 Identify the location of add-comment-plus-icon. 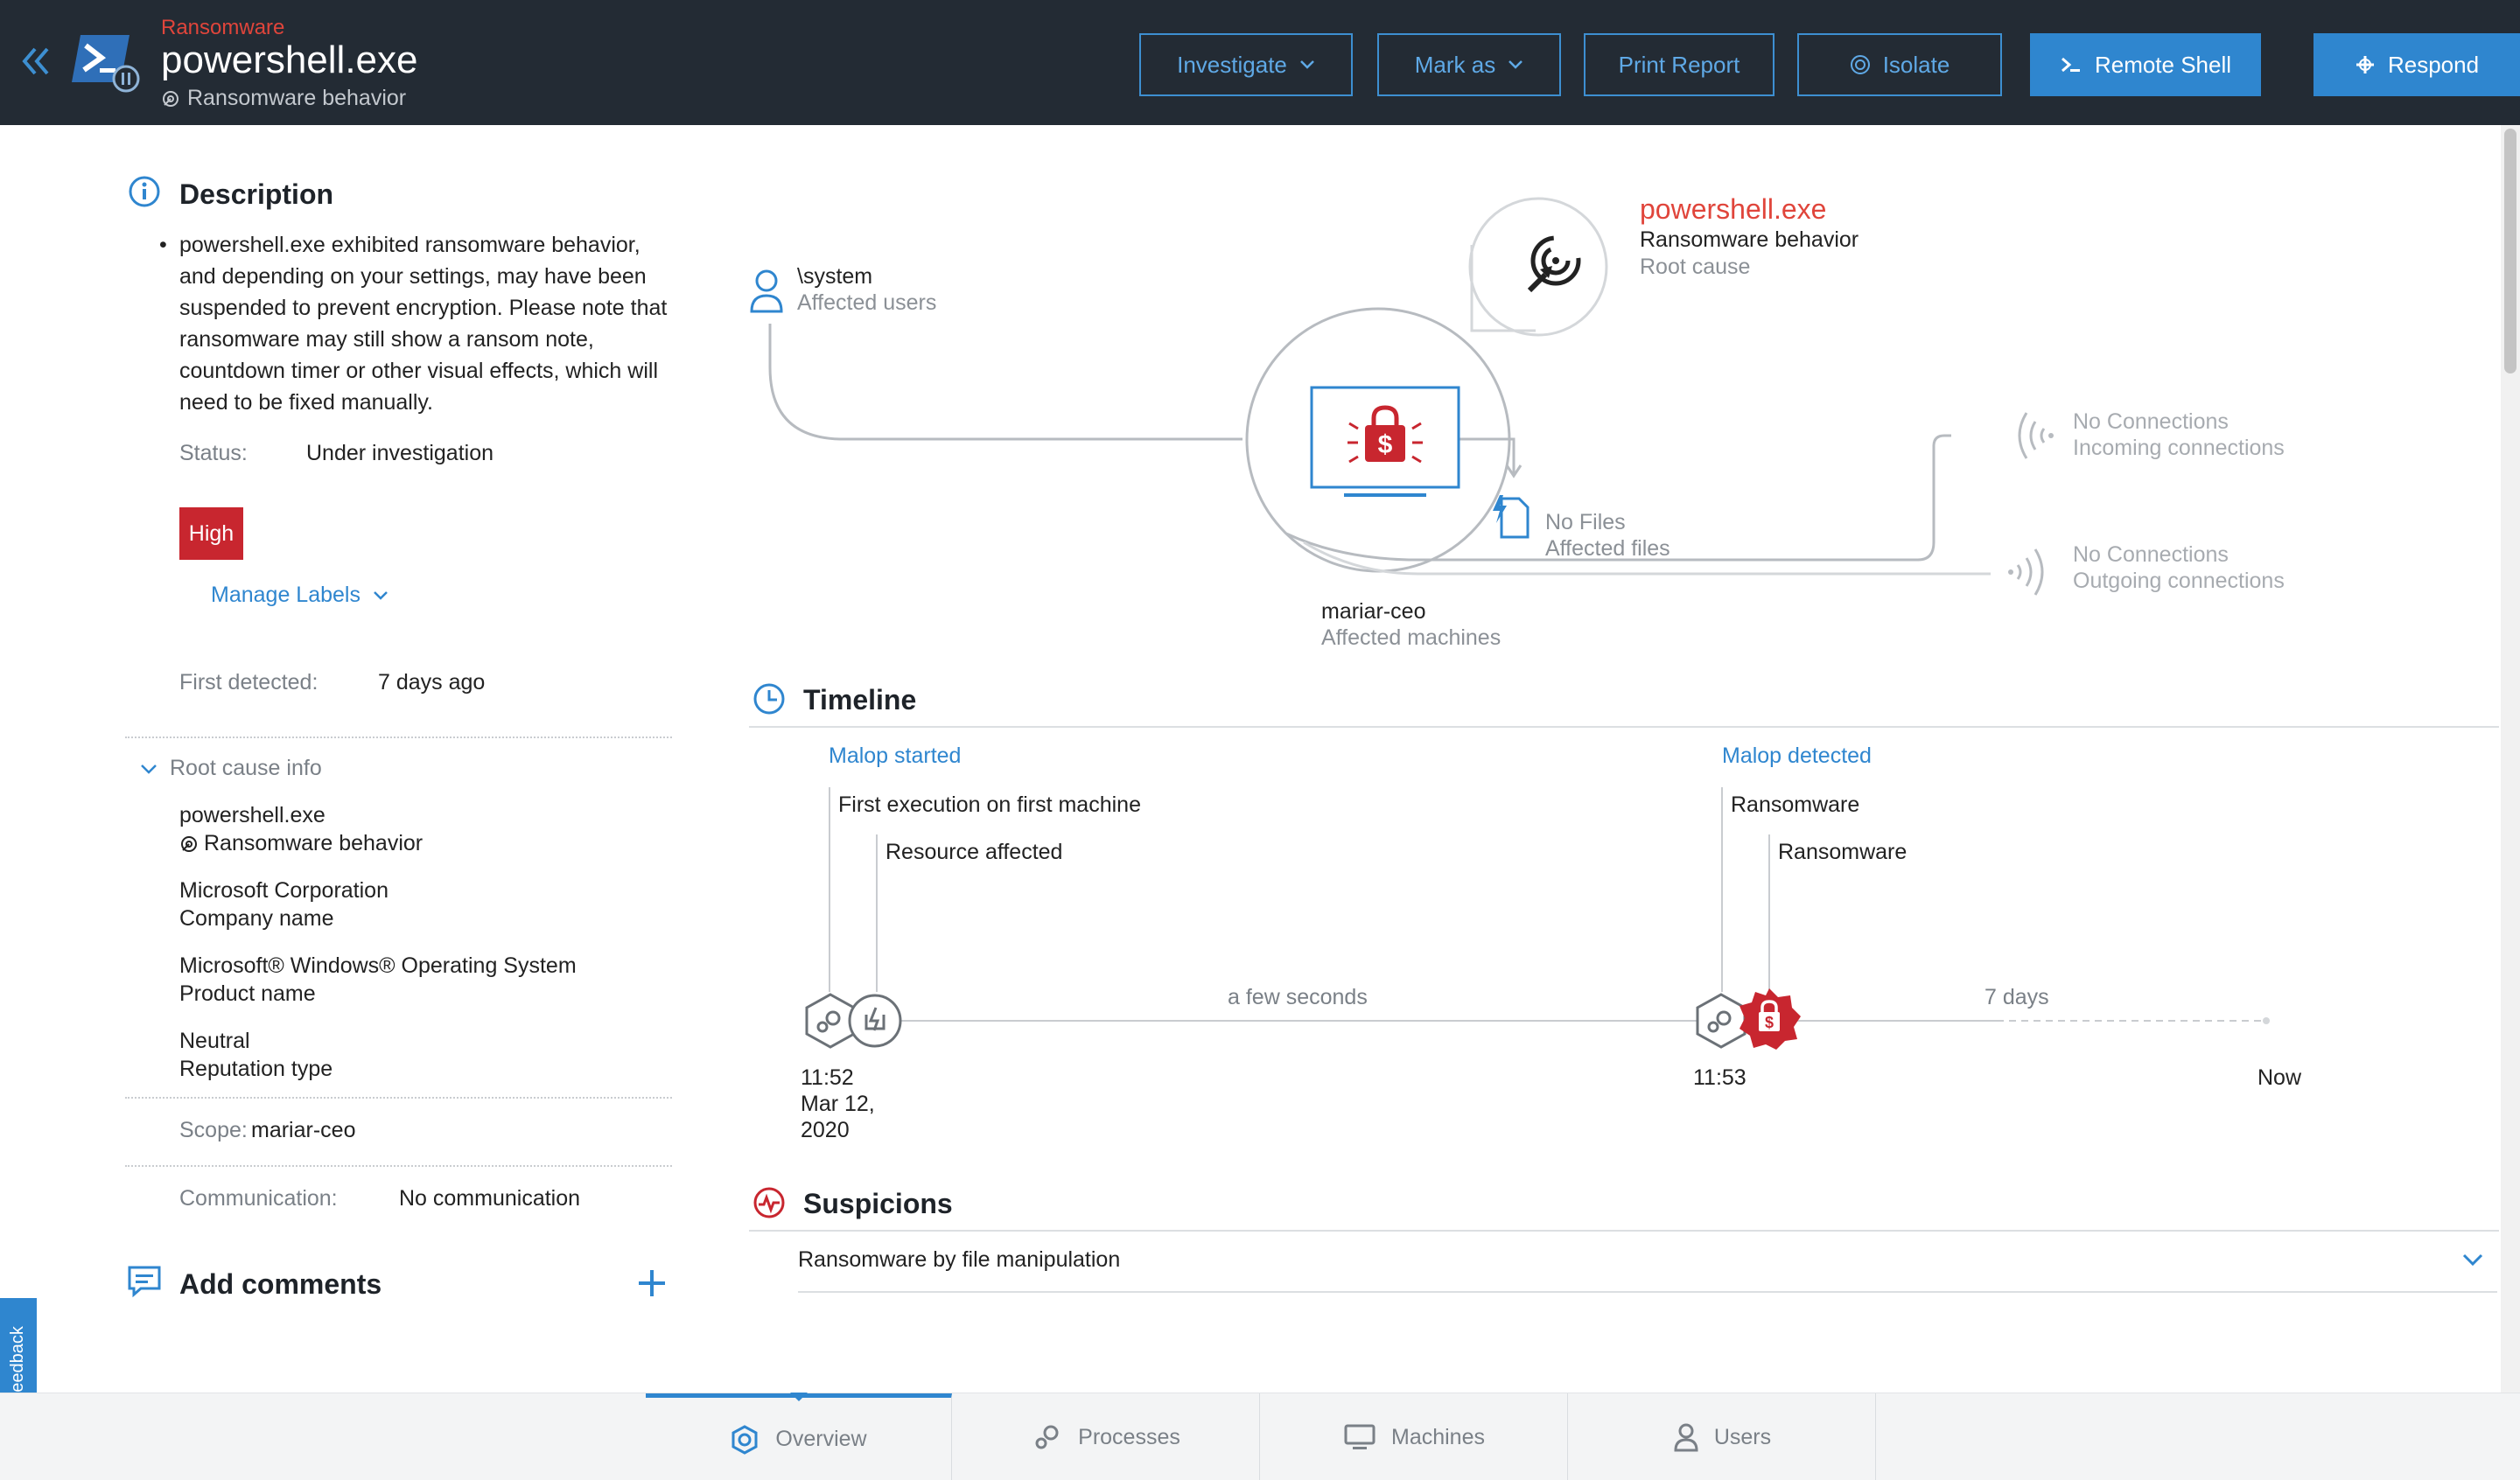
(651, 1284).